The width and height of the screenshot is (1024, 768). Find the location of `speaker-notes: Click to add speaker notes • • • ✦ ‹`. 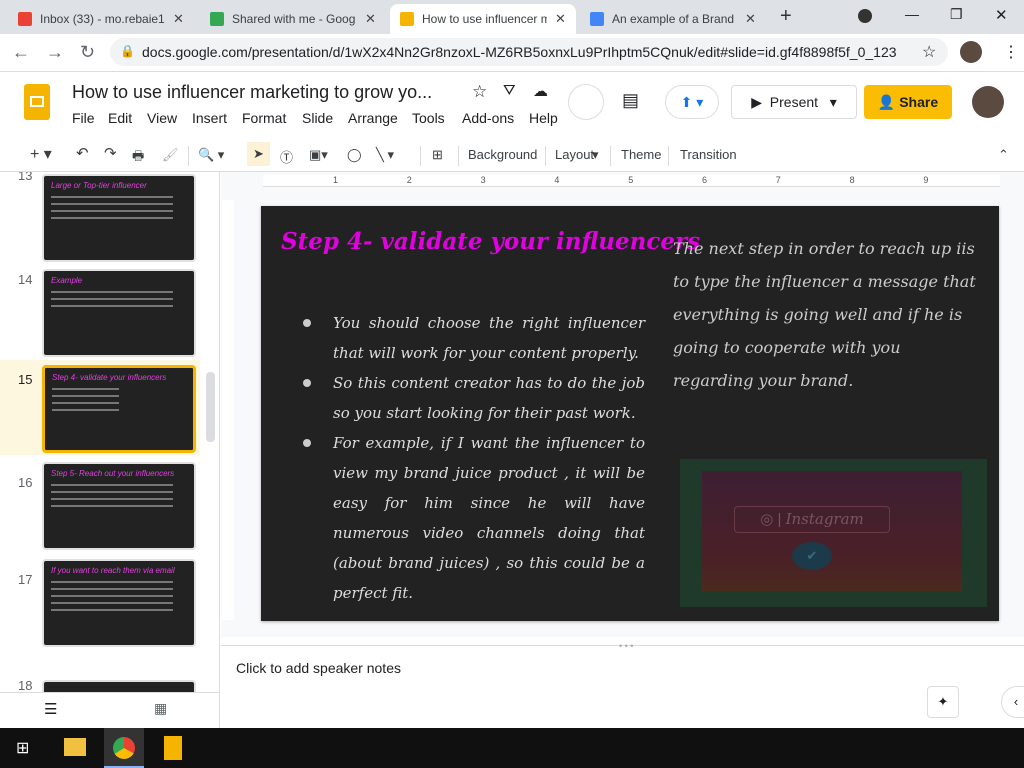

speaker-notes: Click to add speaker notes • • • ✦ ‹ is located at coordinates (622, 684).